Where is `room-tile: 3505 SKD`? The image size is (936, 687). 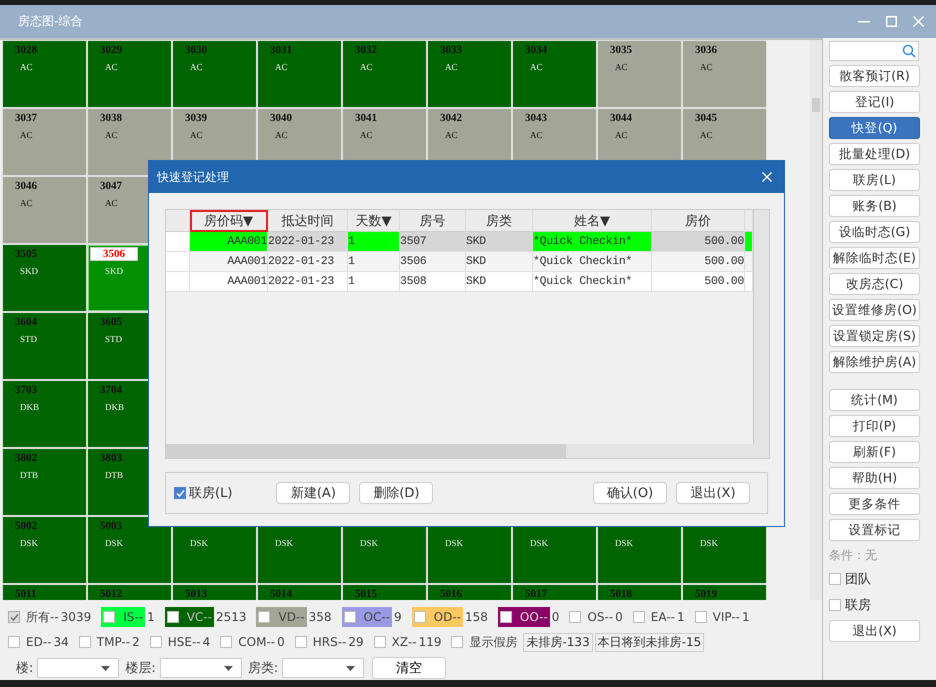
room-tile: 3505 SKD is located at coordinates (44, 278).